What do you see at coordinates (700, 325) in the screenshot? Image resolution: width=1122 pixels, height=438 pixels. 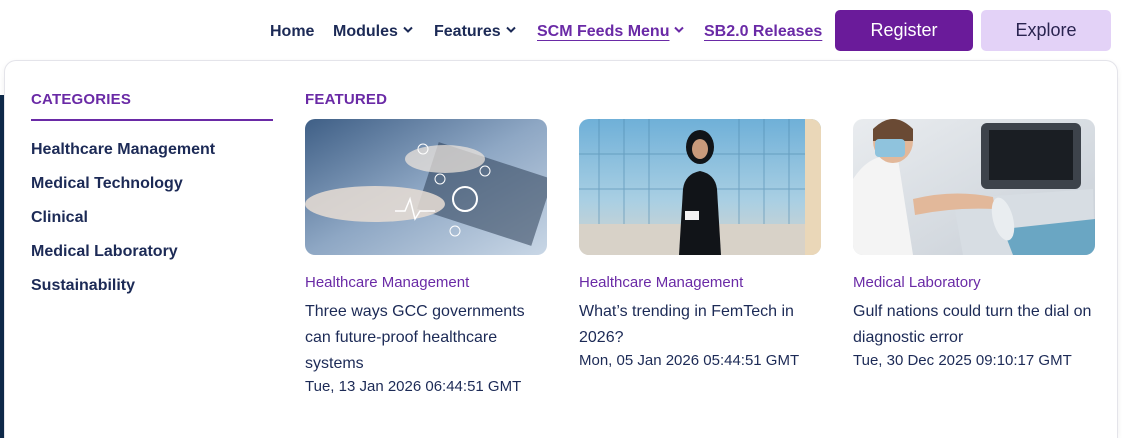 I see `featured-card-title: What’s trending in FemTech in 2026?` at bounding box center [700, 325].